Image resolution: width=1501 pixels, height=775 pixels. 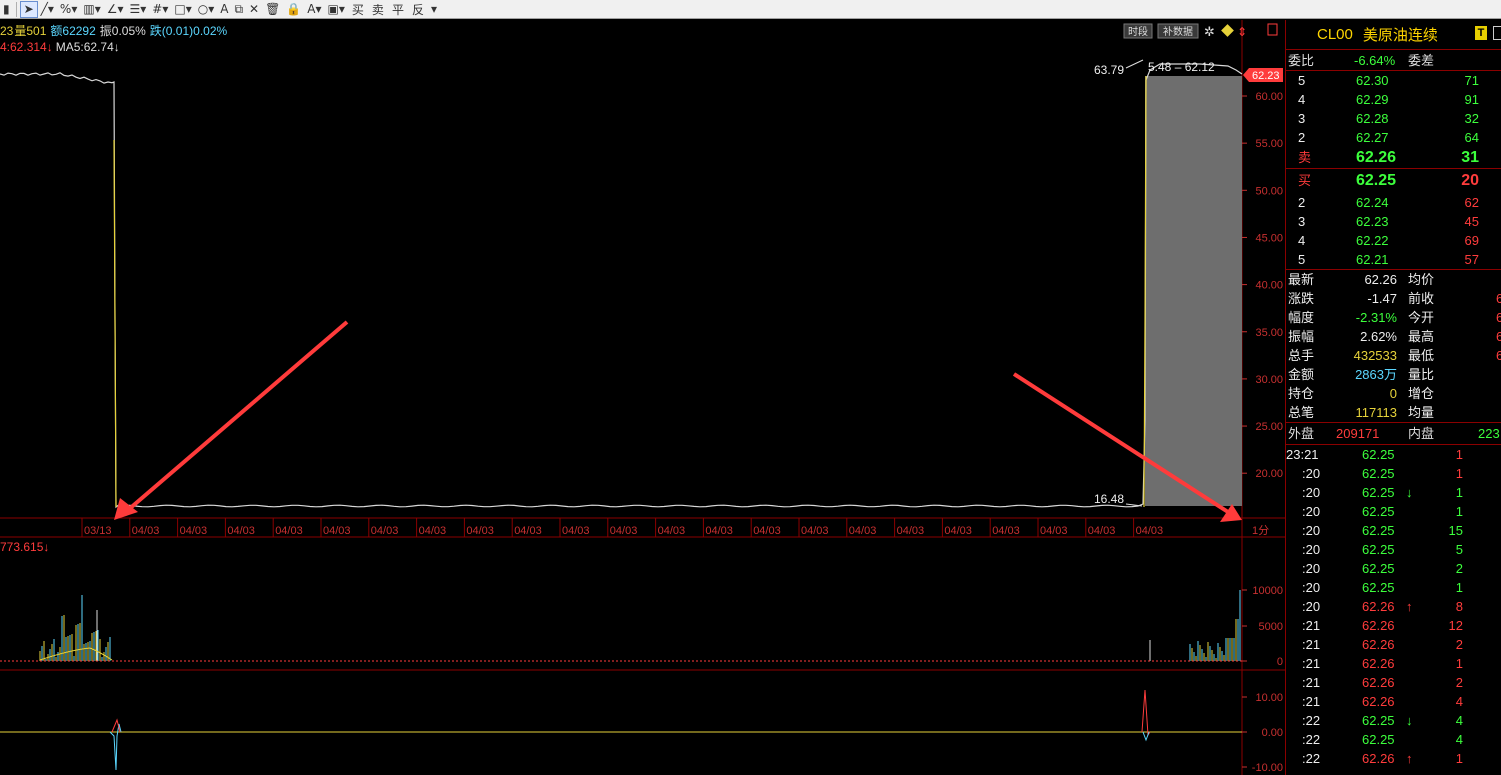 What do you see at coordinates (1421, 355) in the screenshot?
I see `stat-label-2: 最低` at bounding box center [1421, 355].